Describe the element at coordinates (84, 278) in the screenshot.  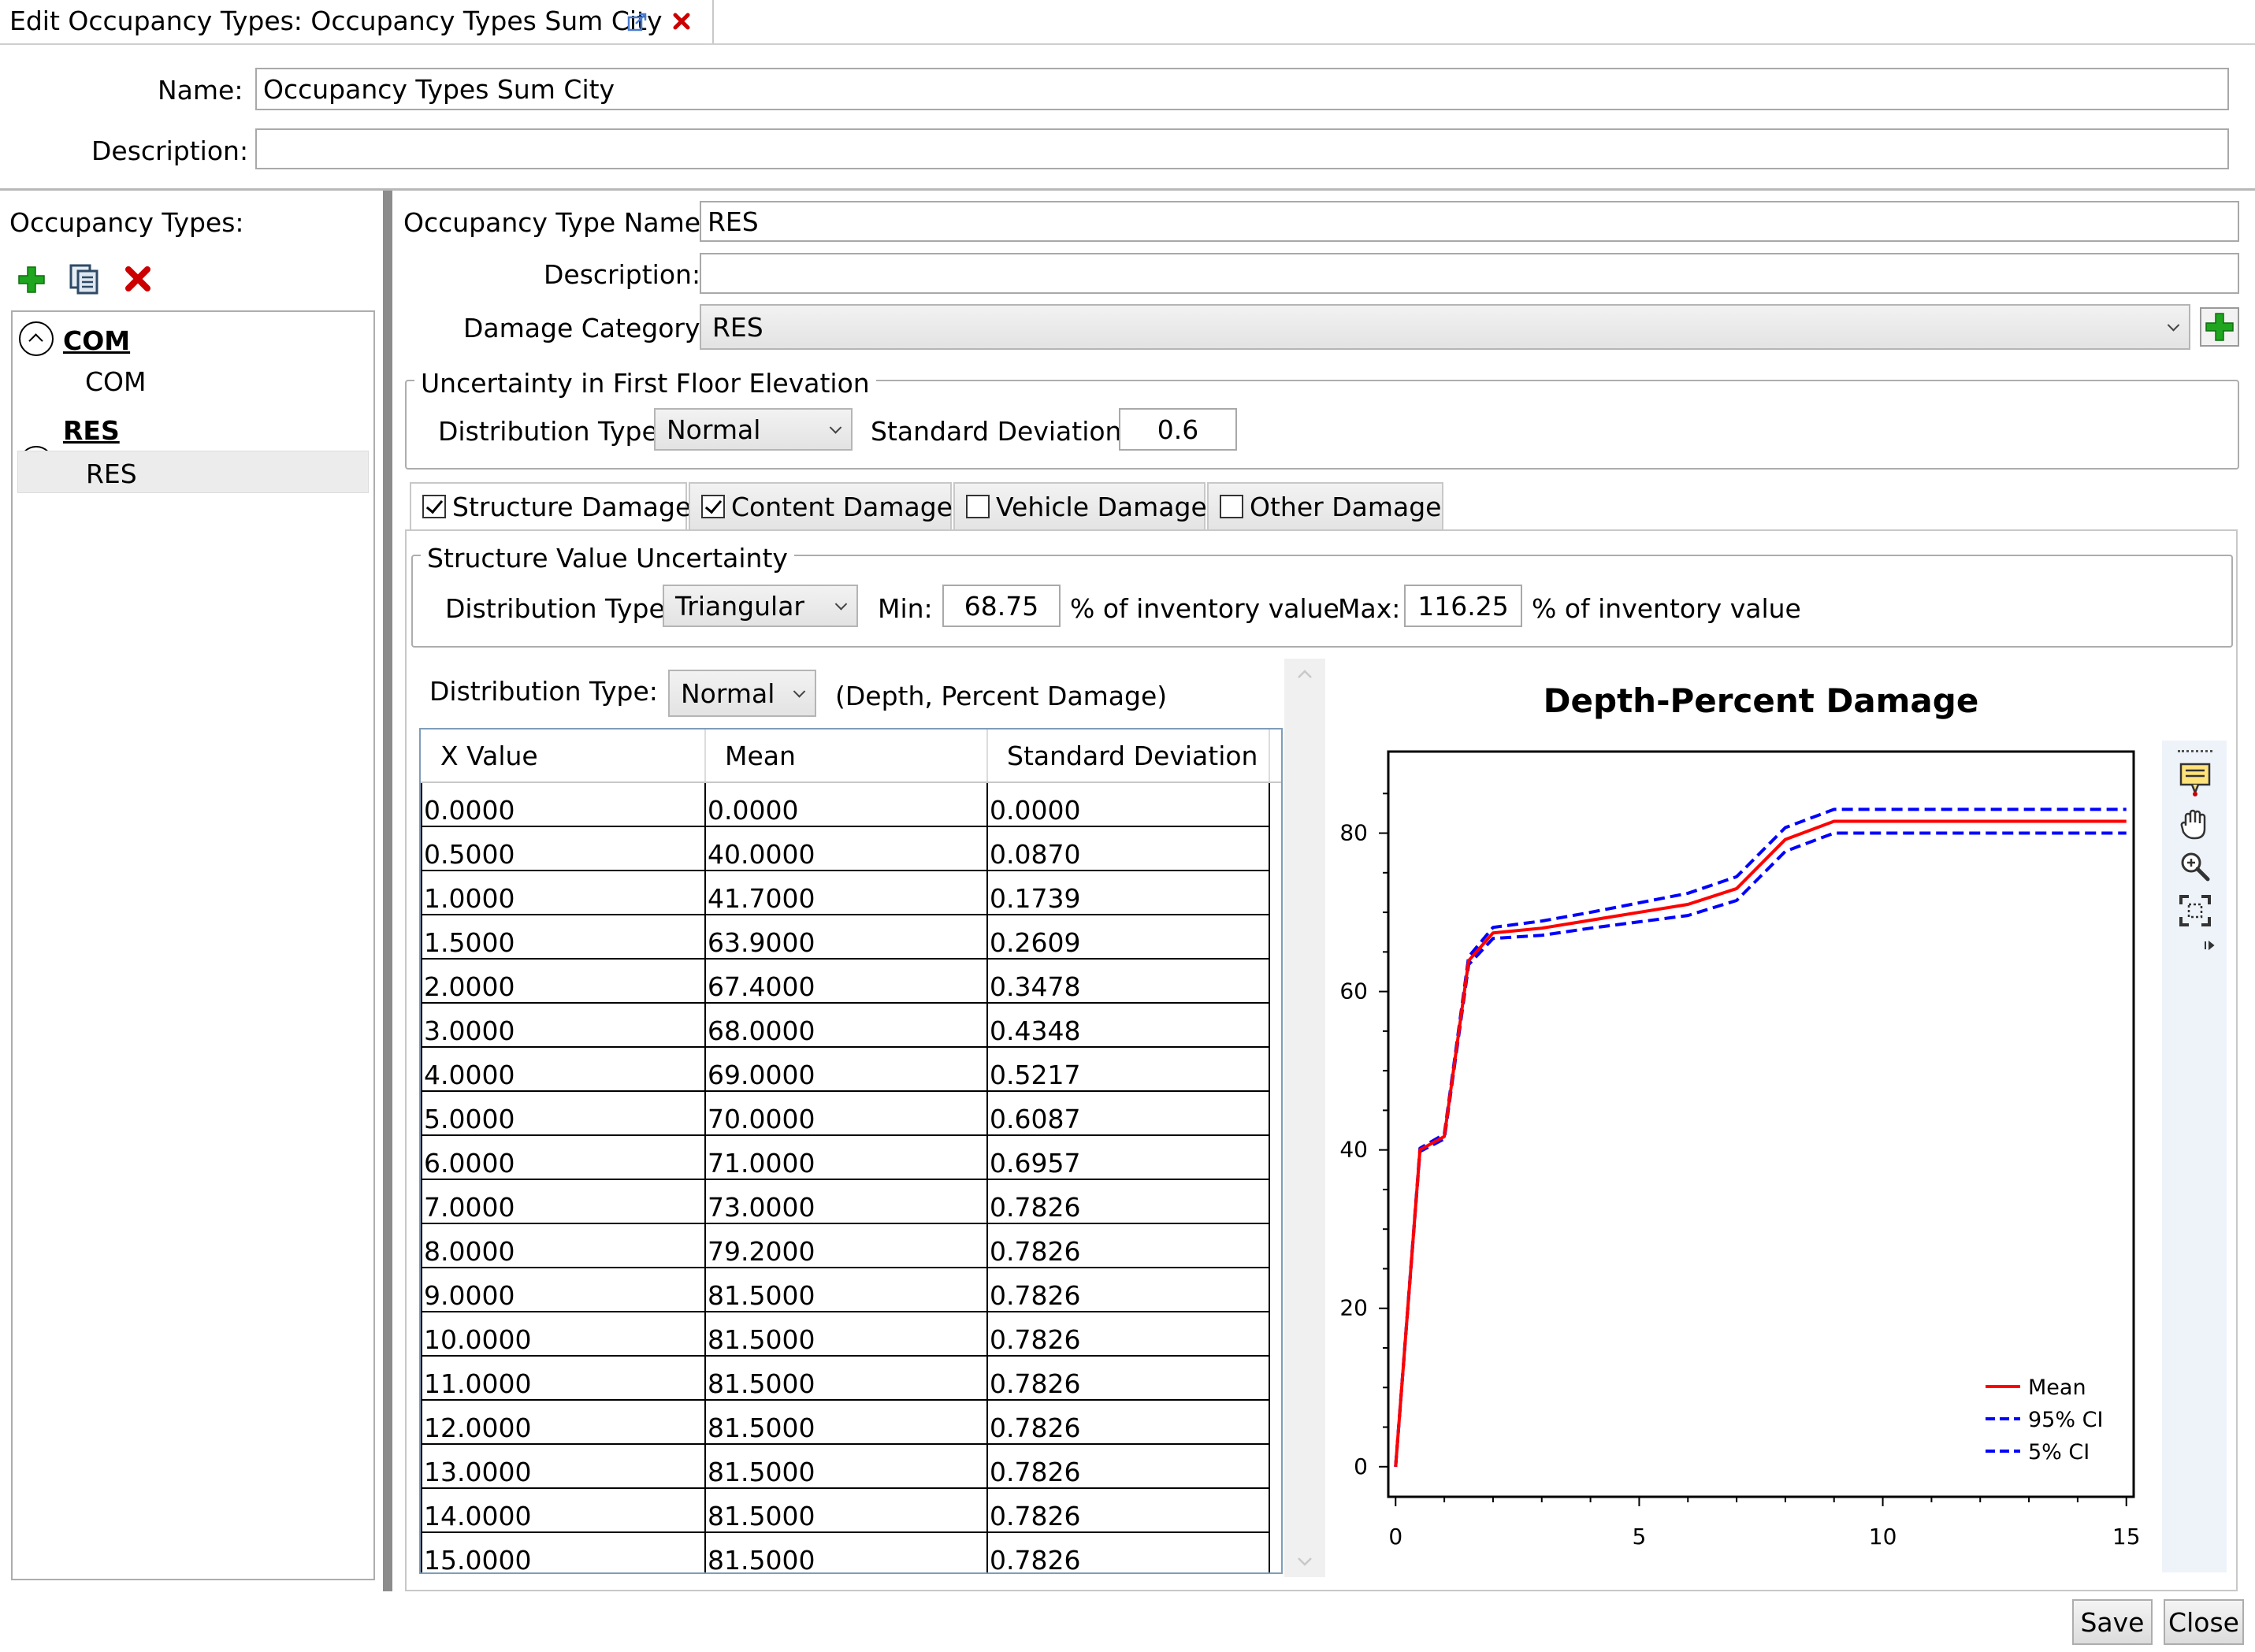
I see `copy-icon` at that location.